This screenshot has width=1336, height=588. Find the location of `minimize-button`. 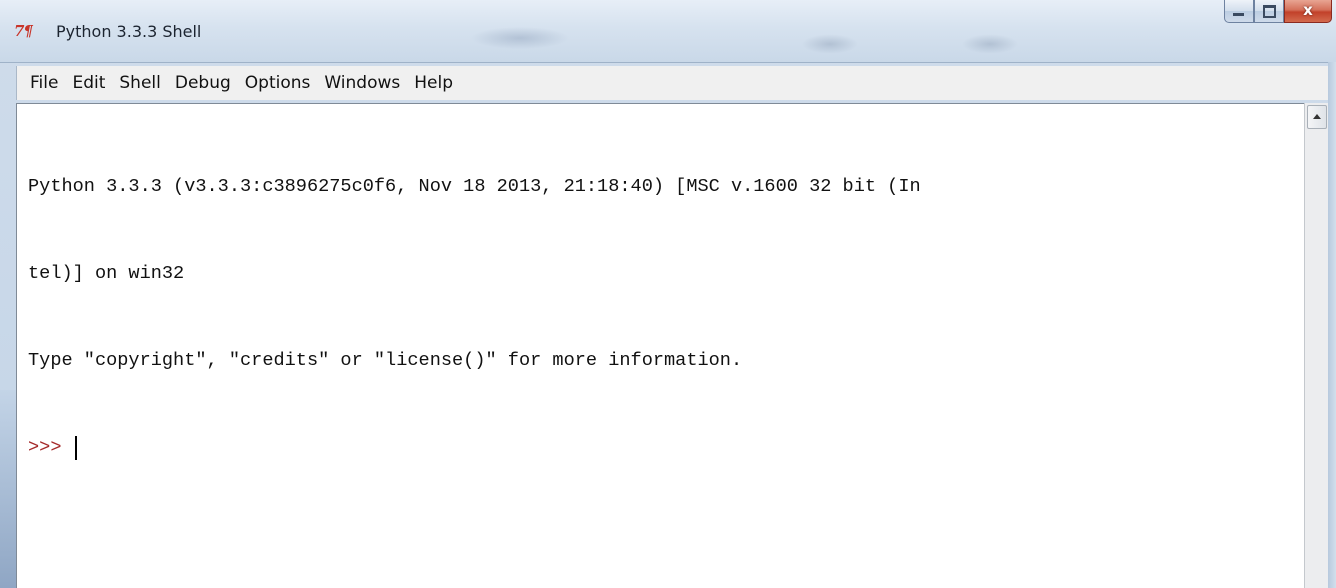

minimize-button is located at coordinates (1239, 11).